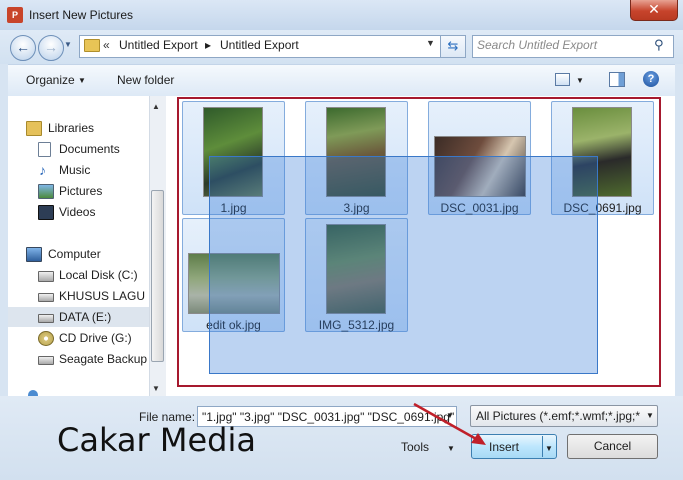 Image resolution: width=683 pixels, height=480 pixels. What do you see at coordinates (46, 191) in the screenshot?
I see `pictures-icon` at bounding box center [46, 191].